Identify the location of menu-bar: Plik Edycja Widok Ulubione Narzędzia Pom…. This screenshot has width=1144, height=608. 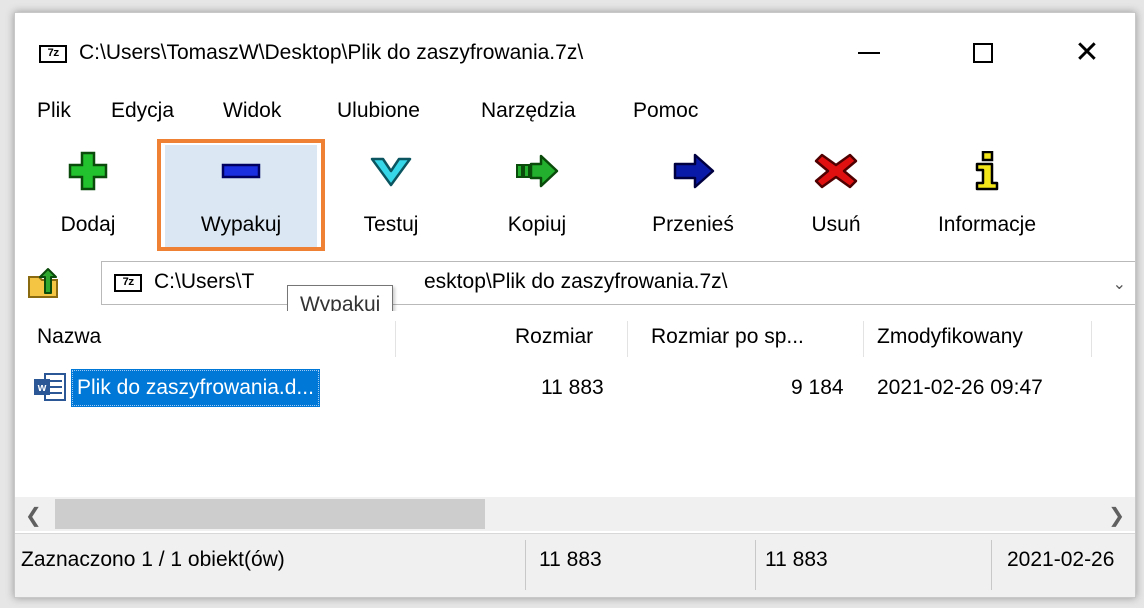
(575, 113).